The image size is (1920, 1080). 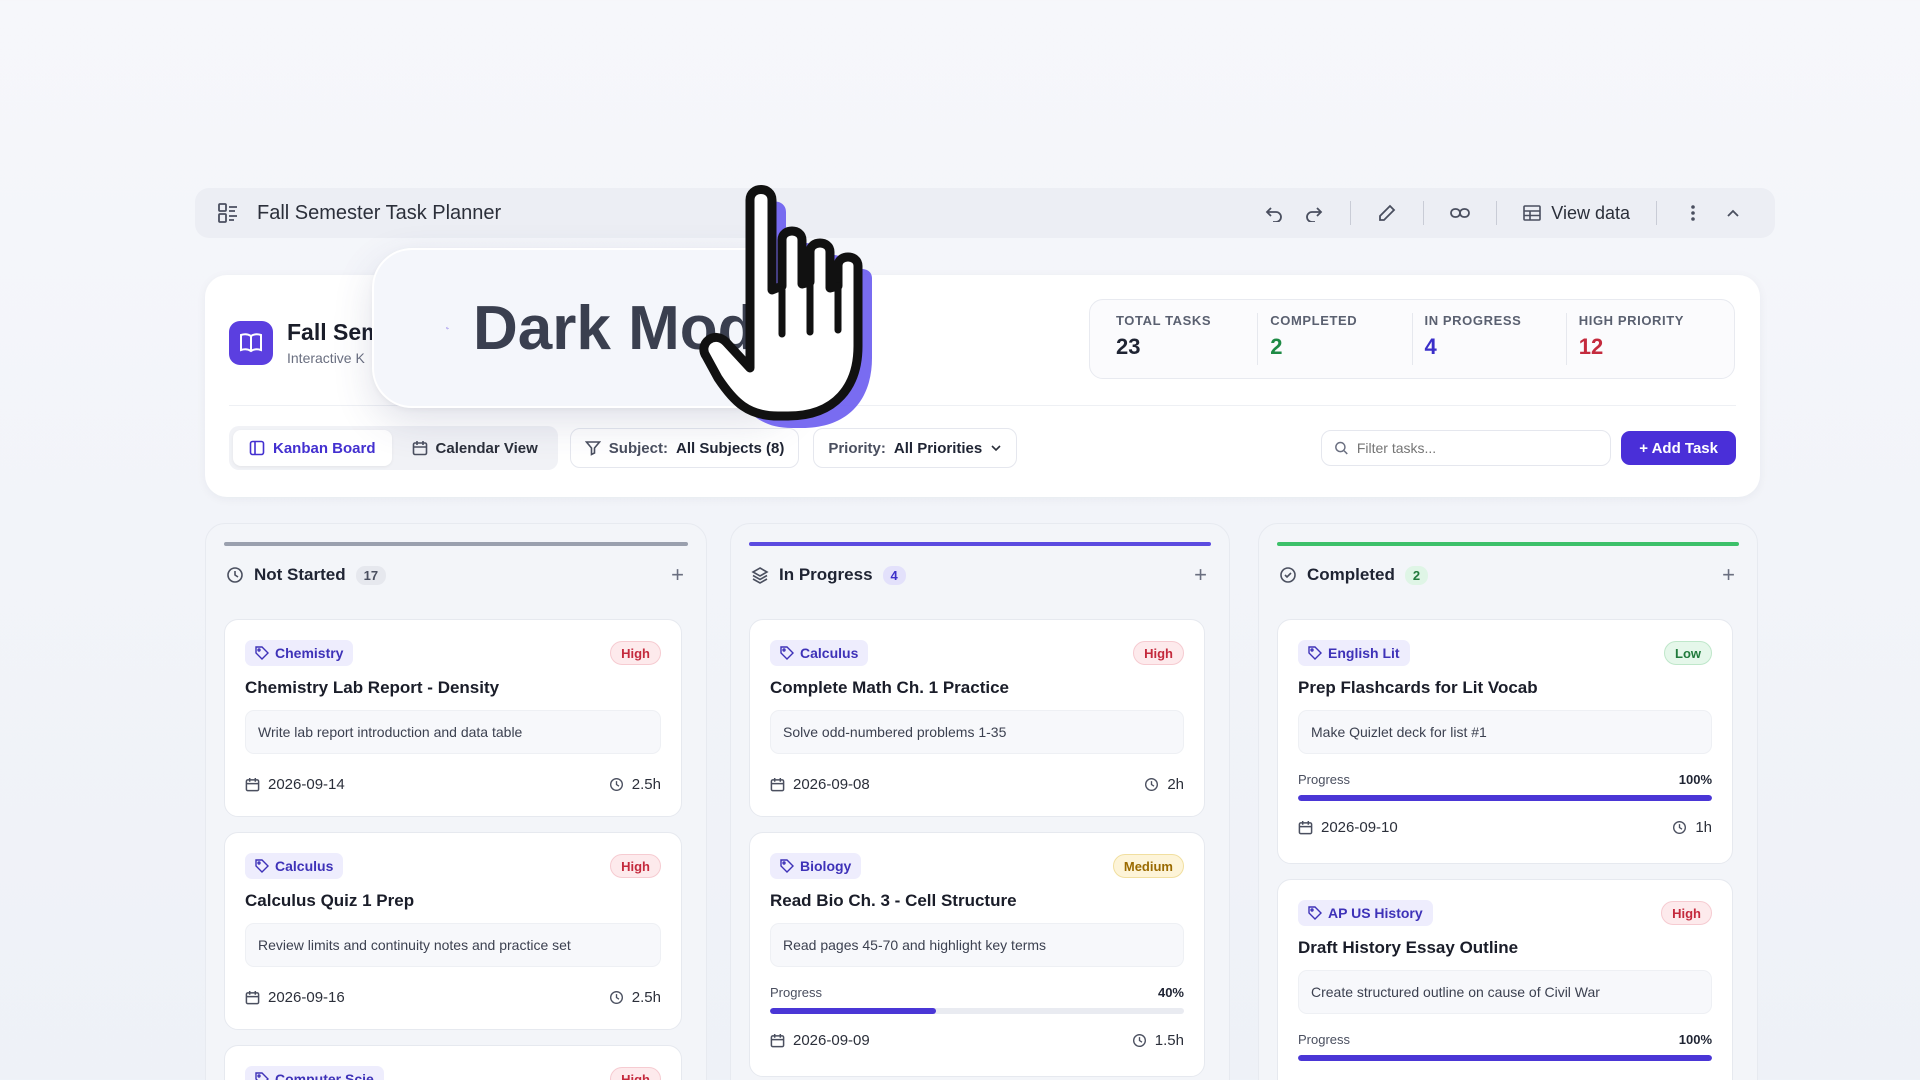 I want to click on subject-tag: AP US History, so click(x=1365, y=913).